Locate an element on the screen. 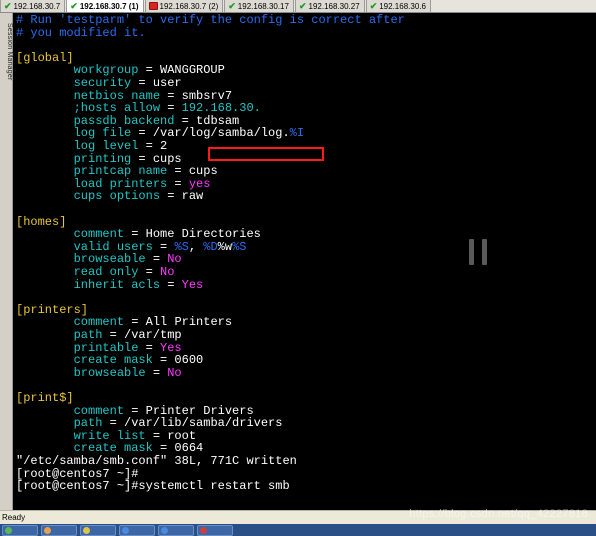 The height and width of the screenshot is (536, 596). terminal-line: browseable = No is located at coordinates (99, 372).